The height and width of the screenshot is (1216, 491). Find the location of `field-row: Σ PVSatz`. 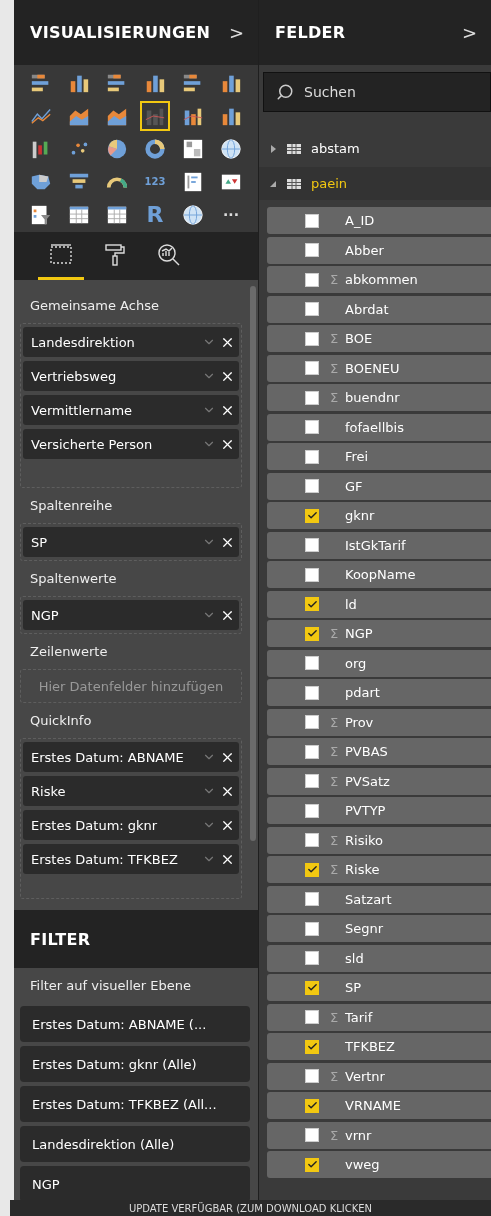

field-row: Σ PVSatz is located at coordinates (379, 781).